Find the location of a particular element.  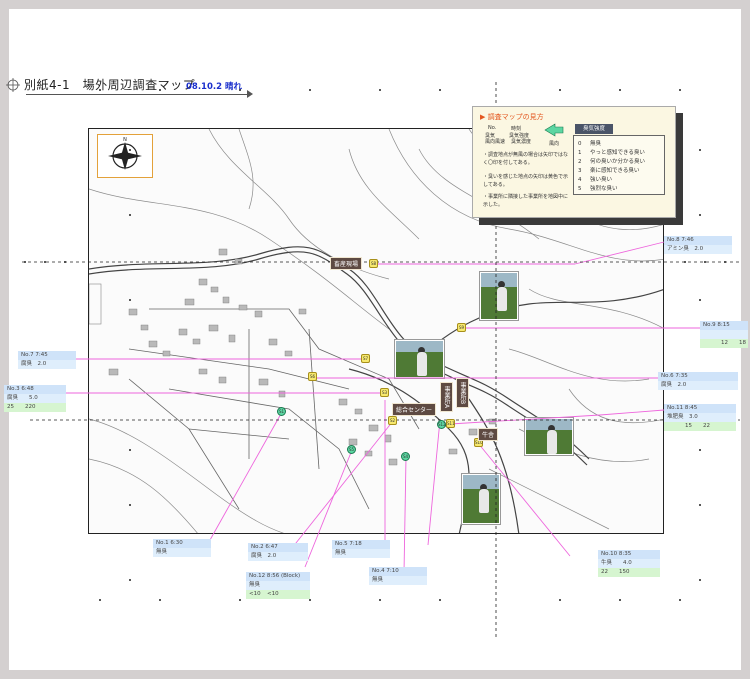

odor-level-number: 3 is located at coordinates (580, 171).